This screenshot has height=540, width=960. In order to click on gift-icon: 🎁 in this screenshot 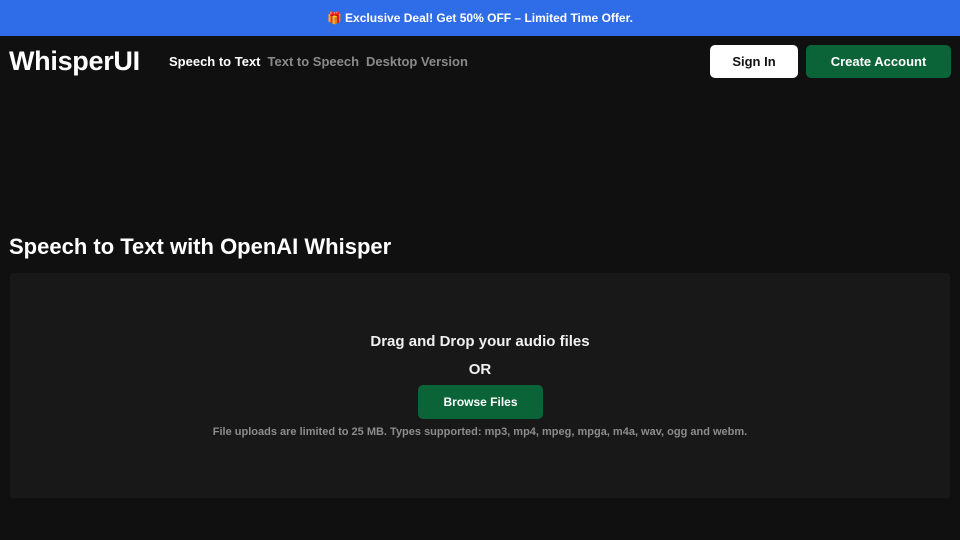, I will do `click(335, 18)`.